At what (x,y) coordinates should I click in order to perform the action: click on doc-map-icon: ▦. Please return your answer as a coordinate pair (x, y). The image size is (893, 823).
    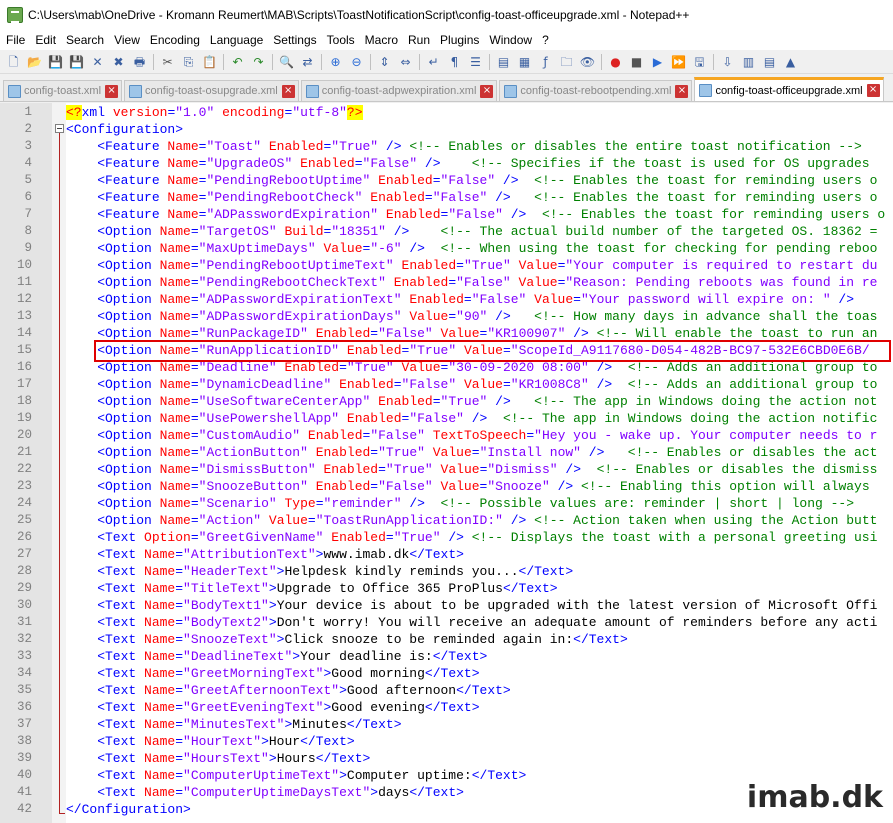
    Looking at the image, I should click on (525, 62).